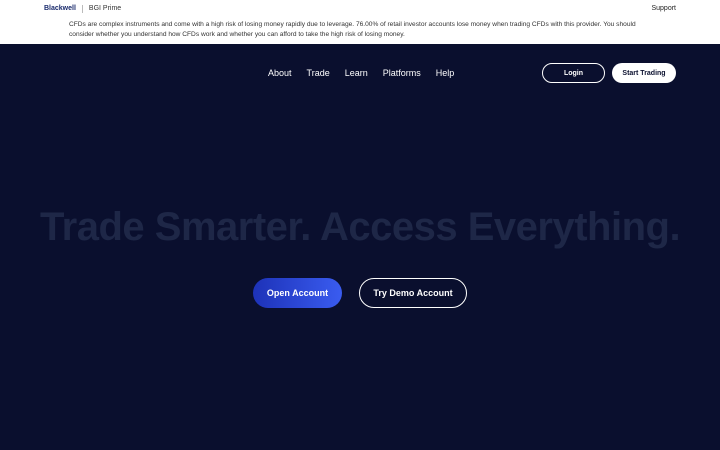  What do you see at coordinates (280, 73) in the screenshot?
I see `nav-item-about: About` at bounding box center [280, 73].